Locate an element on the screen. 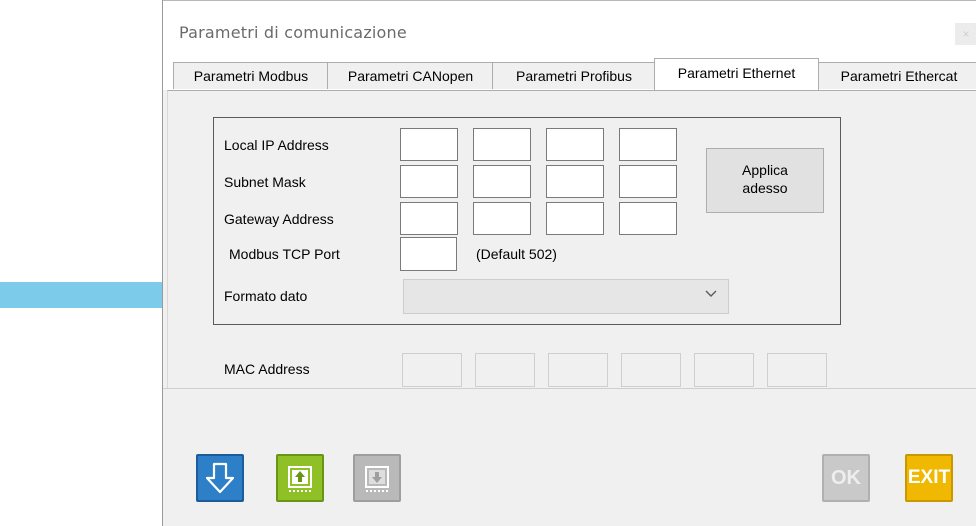 The width and height of the screenshot is (976, 526). download-button is located at coordinates (220, 478).